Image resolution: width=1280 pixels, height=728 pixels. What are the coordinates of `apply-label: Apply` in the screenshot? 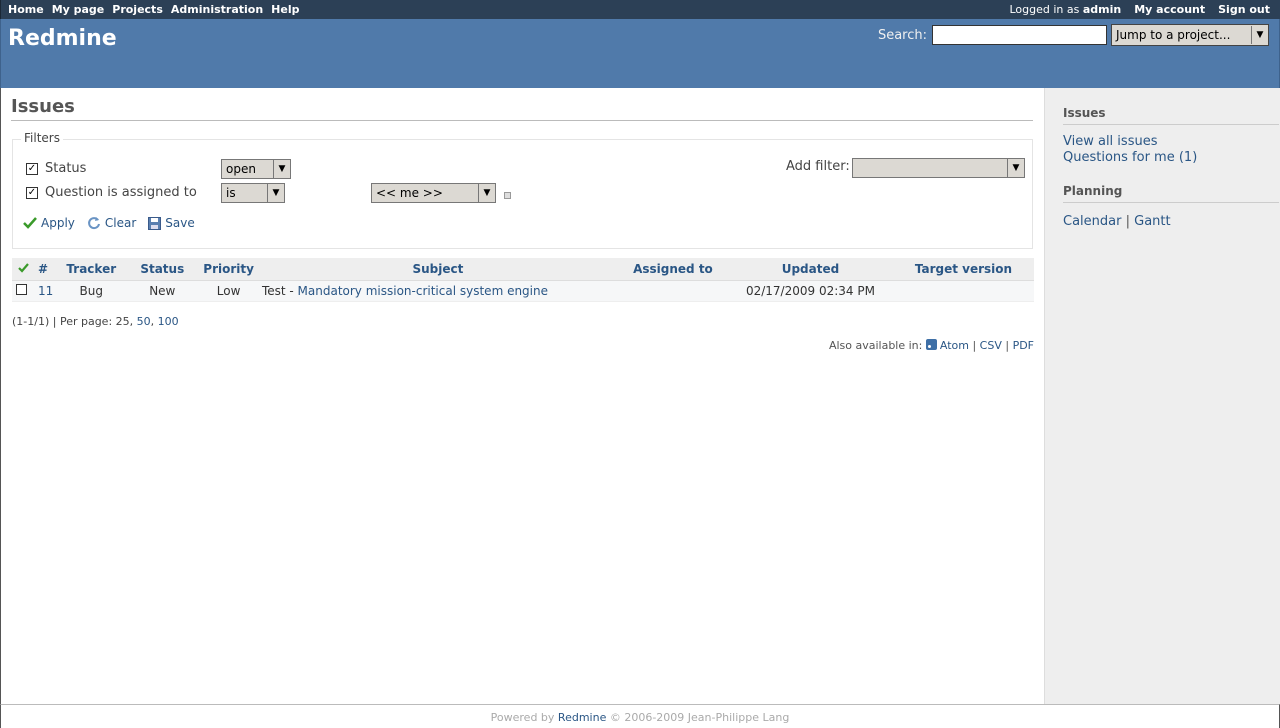 It's located at (58, 223).